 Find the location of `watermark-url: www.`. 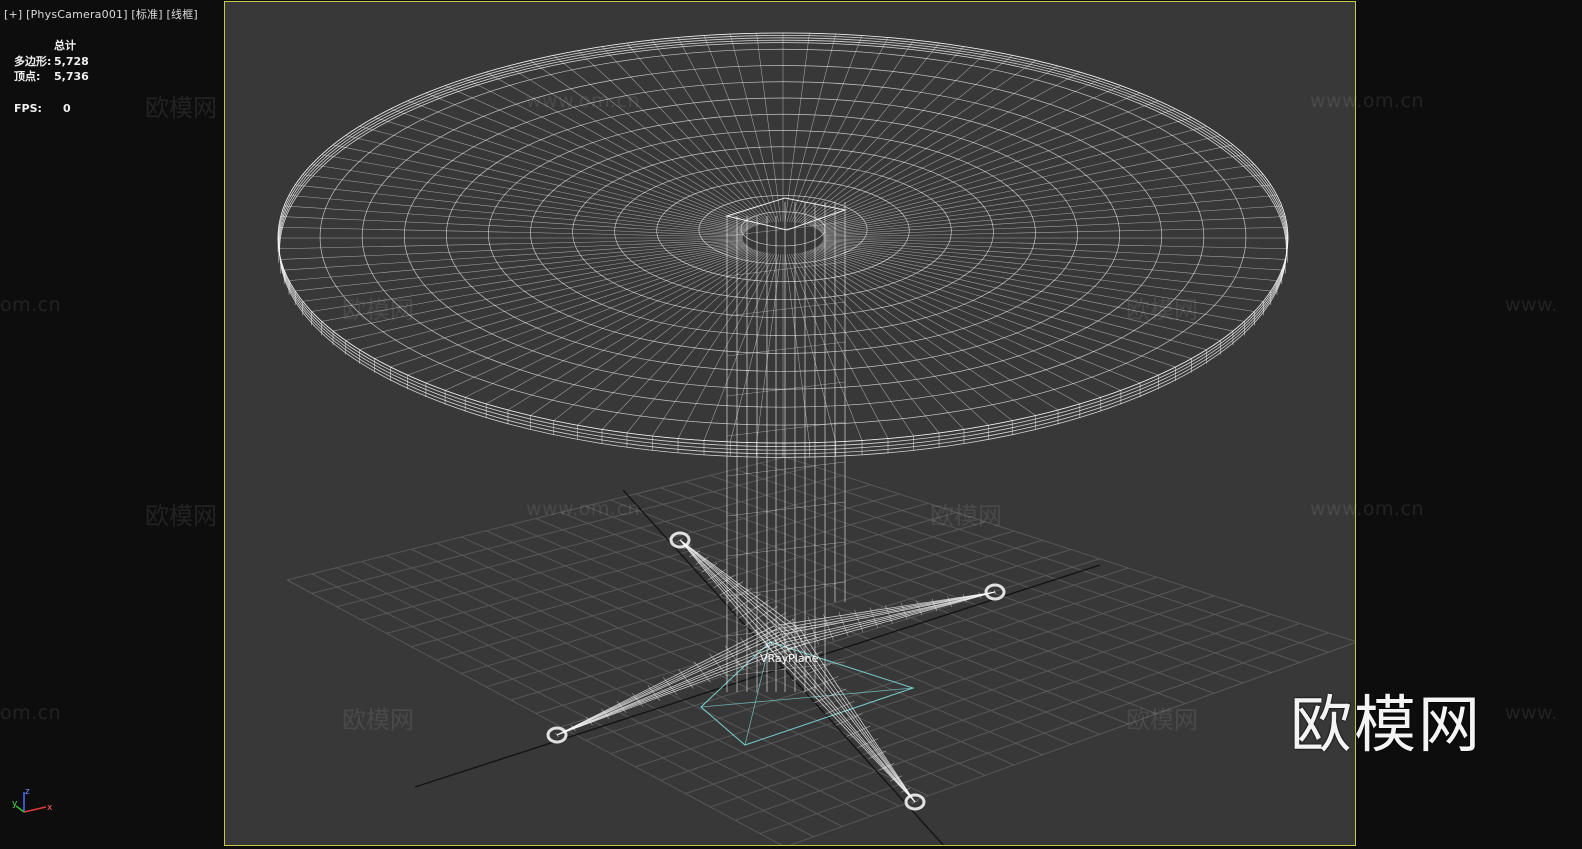

watermark-url: www. is located at coordinates (1531, 305).